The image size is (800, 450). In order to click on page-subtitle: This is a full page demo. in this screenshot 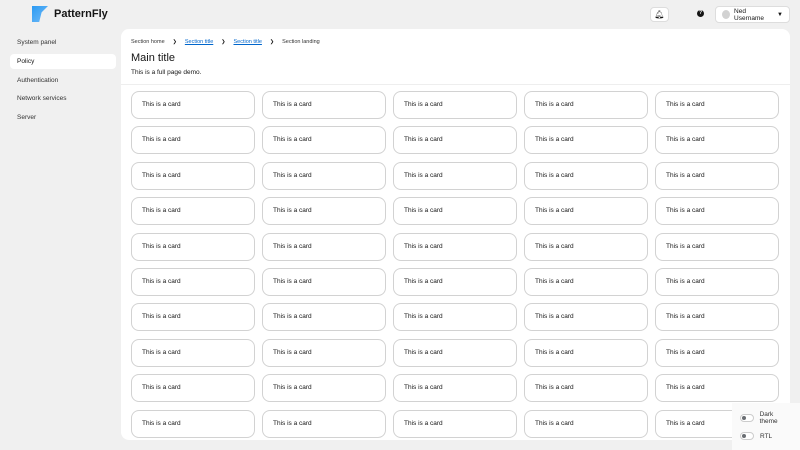, I will do `click(166, 72)`.